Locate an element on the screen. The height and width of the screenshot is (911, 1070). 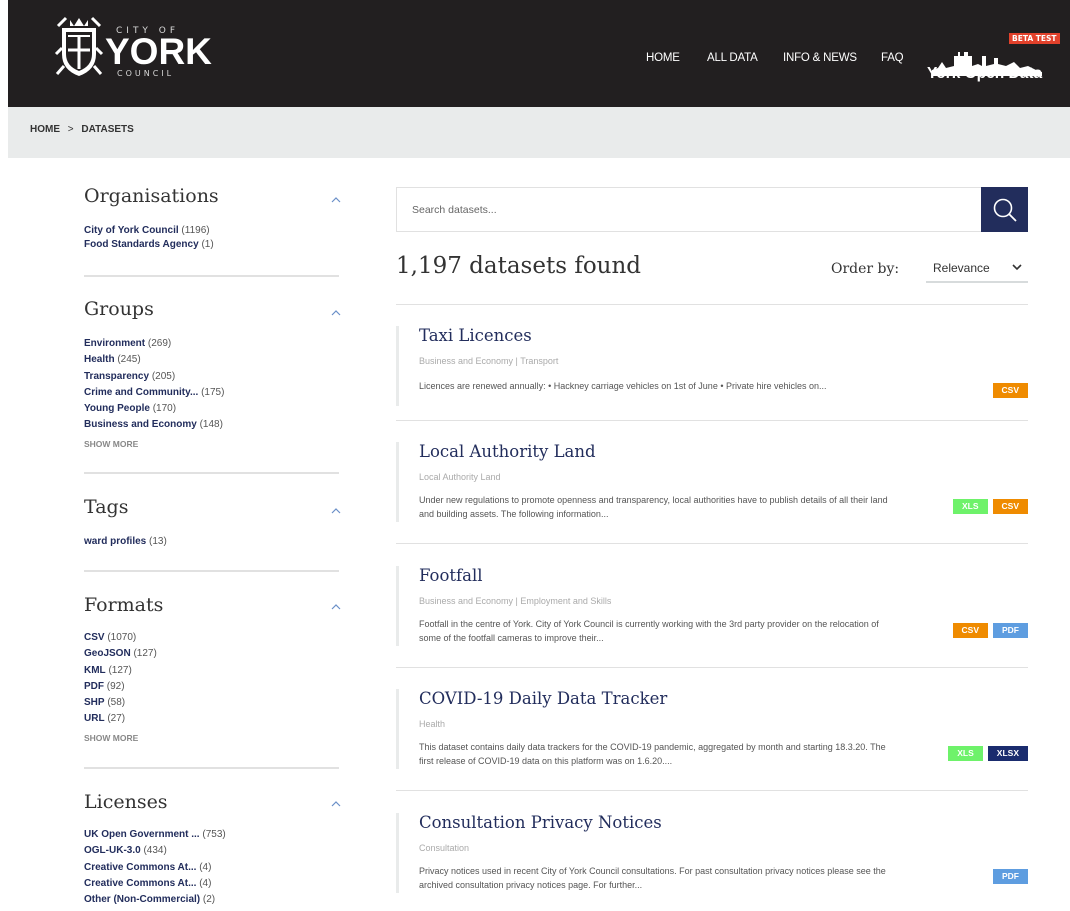
facet-item: Health (245) is located at coordinates (154, 360).